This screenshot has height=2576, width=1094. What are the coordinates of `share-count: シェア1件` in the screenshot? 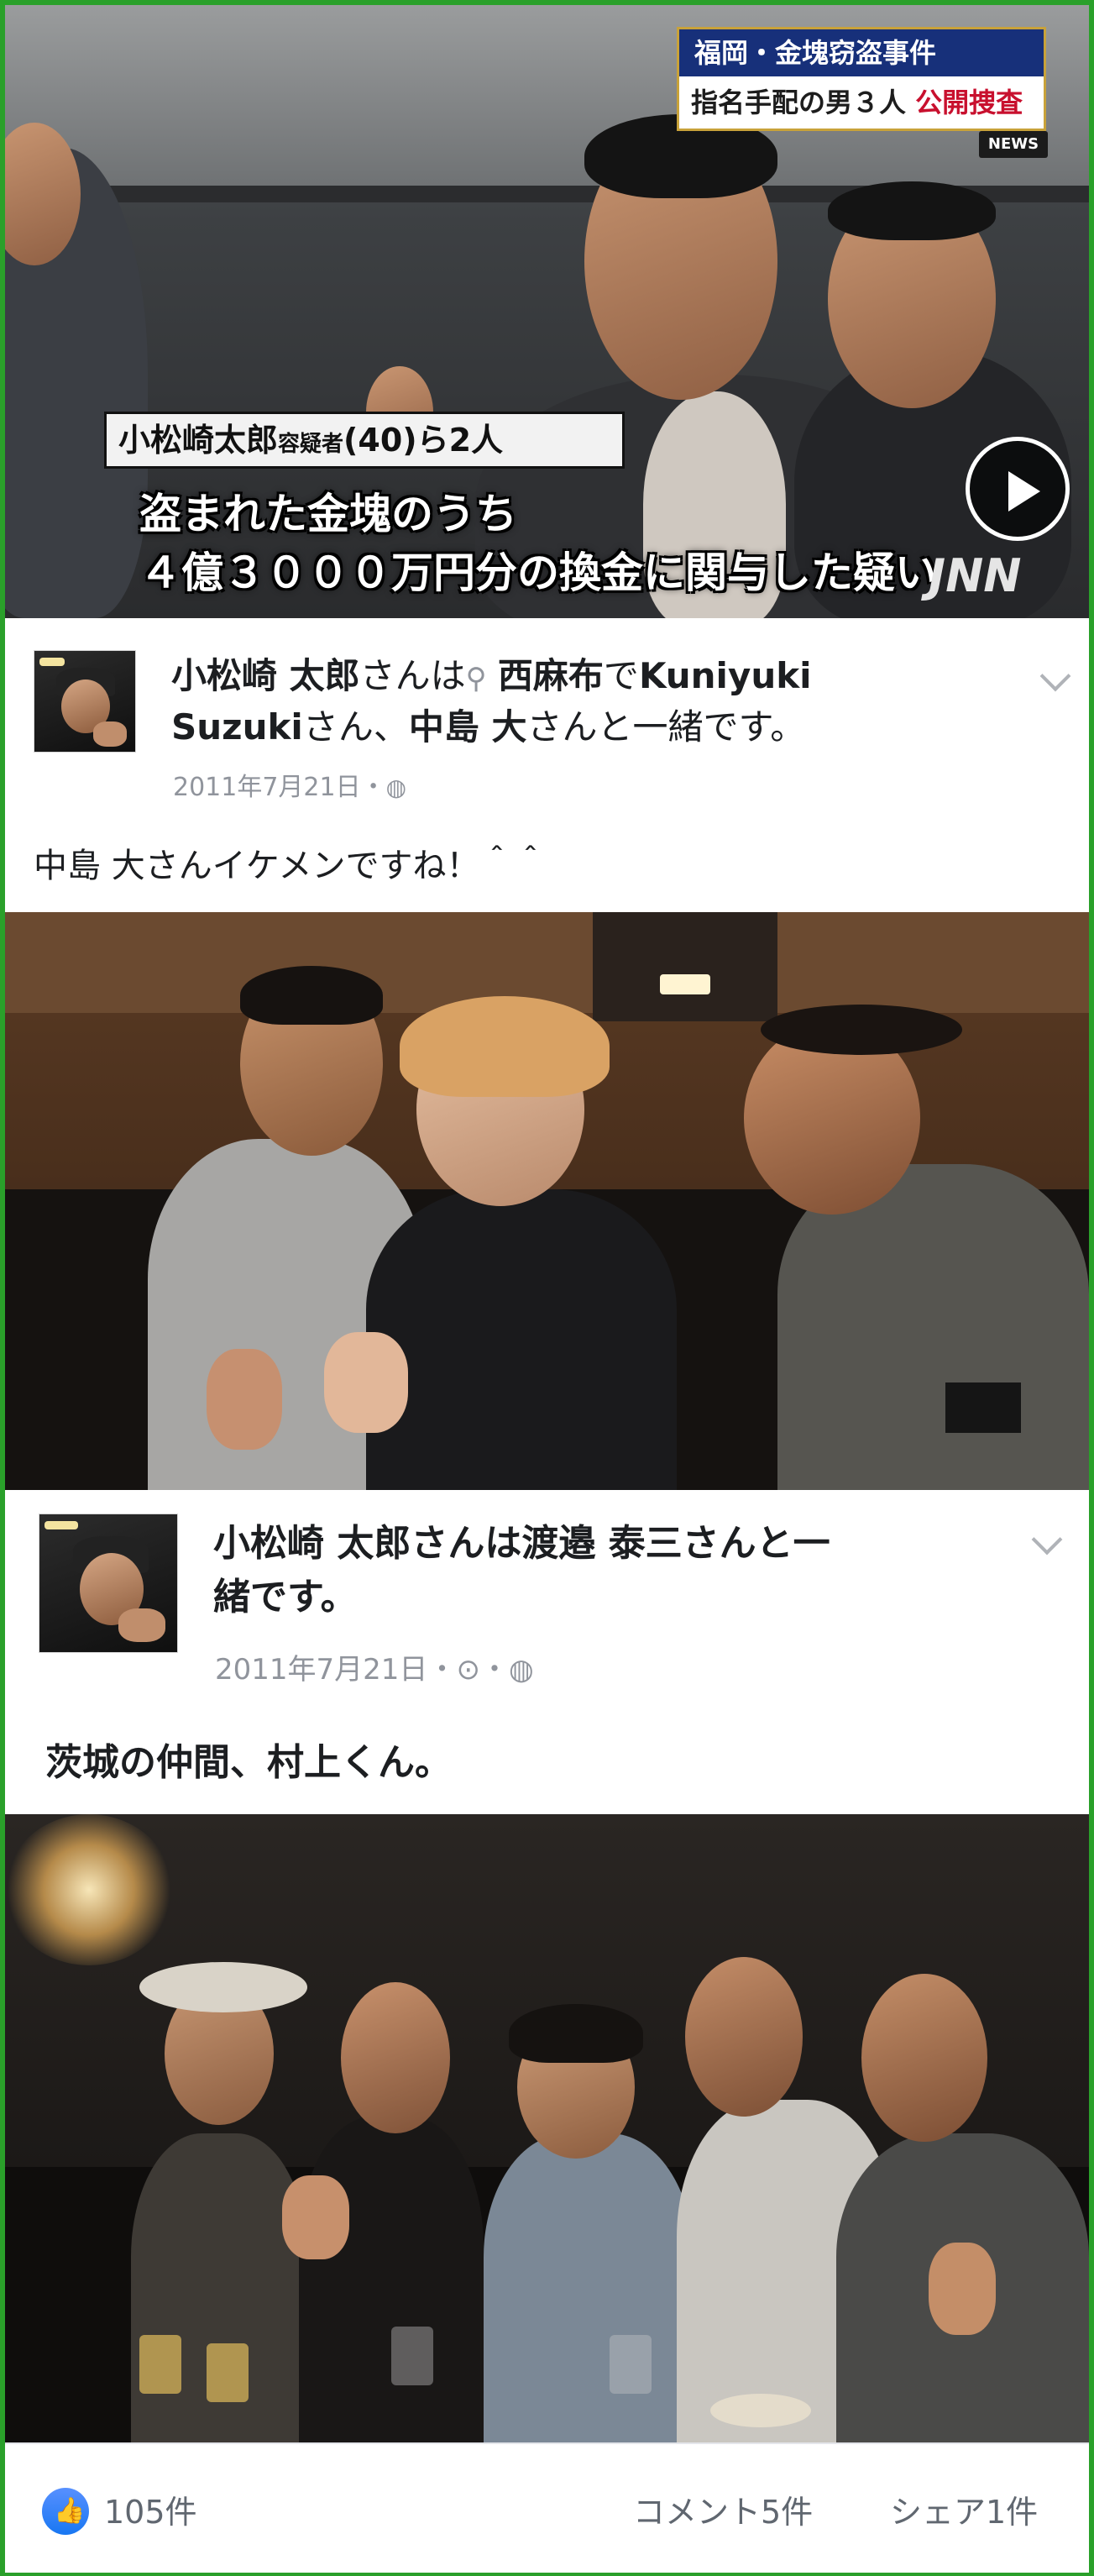 It's located at (964, 2509).